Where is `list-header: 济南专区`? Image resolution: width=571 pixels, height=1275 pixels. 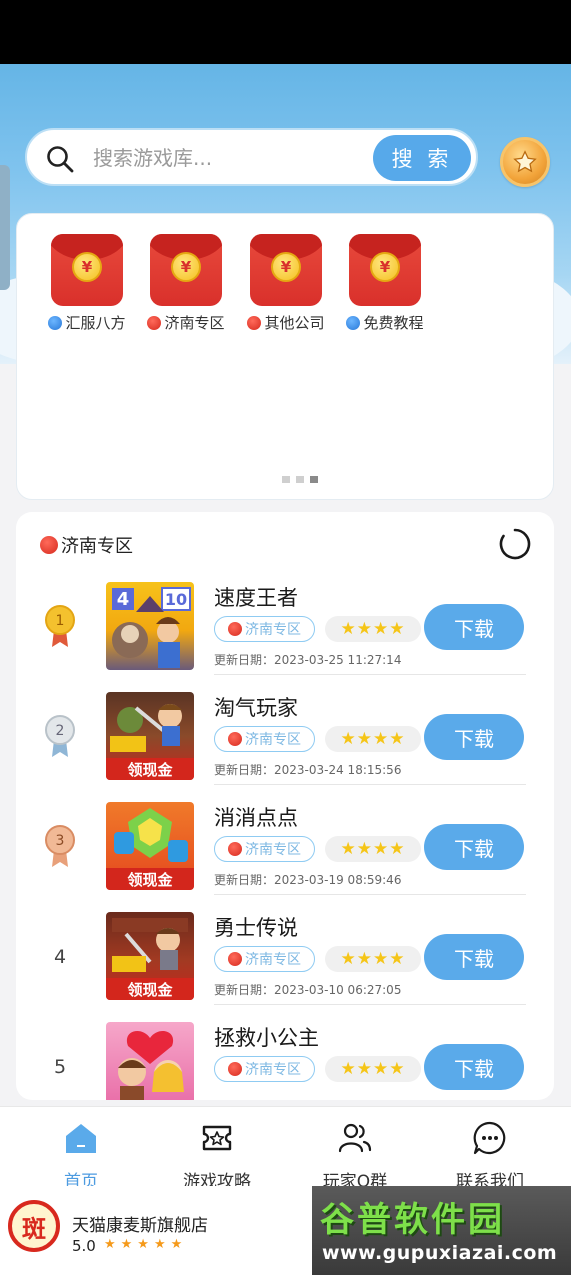
list-header: 济南专区 is located at coordinates (86, 545).